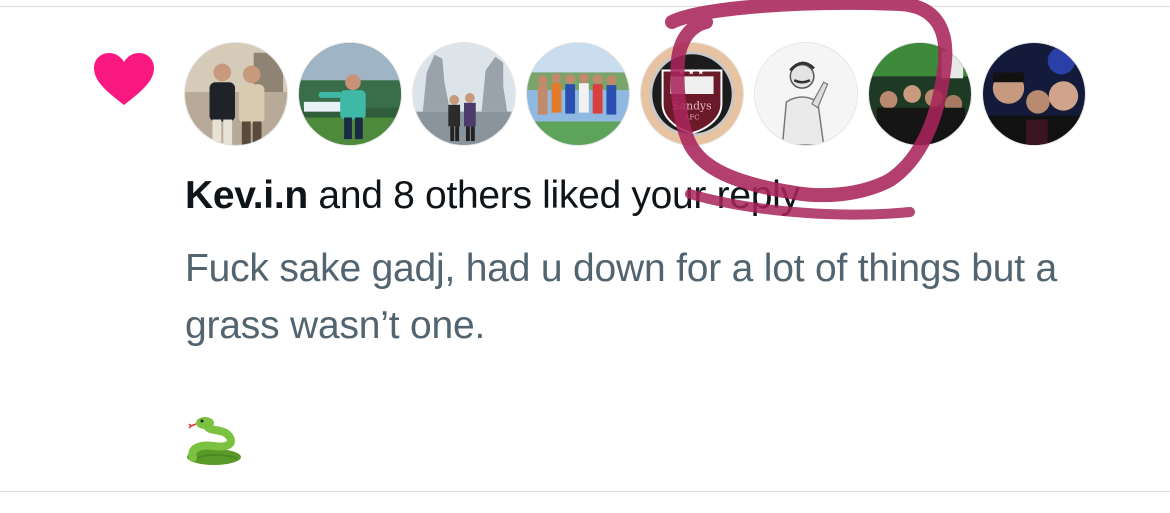 The height and width of the screenshot is (513, 1170). What do you see at coordinates (585, 6) in the screenshot?
I see `top-divider` at bounding box center [585, 6].